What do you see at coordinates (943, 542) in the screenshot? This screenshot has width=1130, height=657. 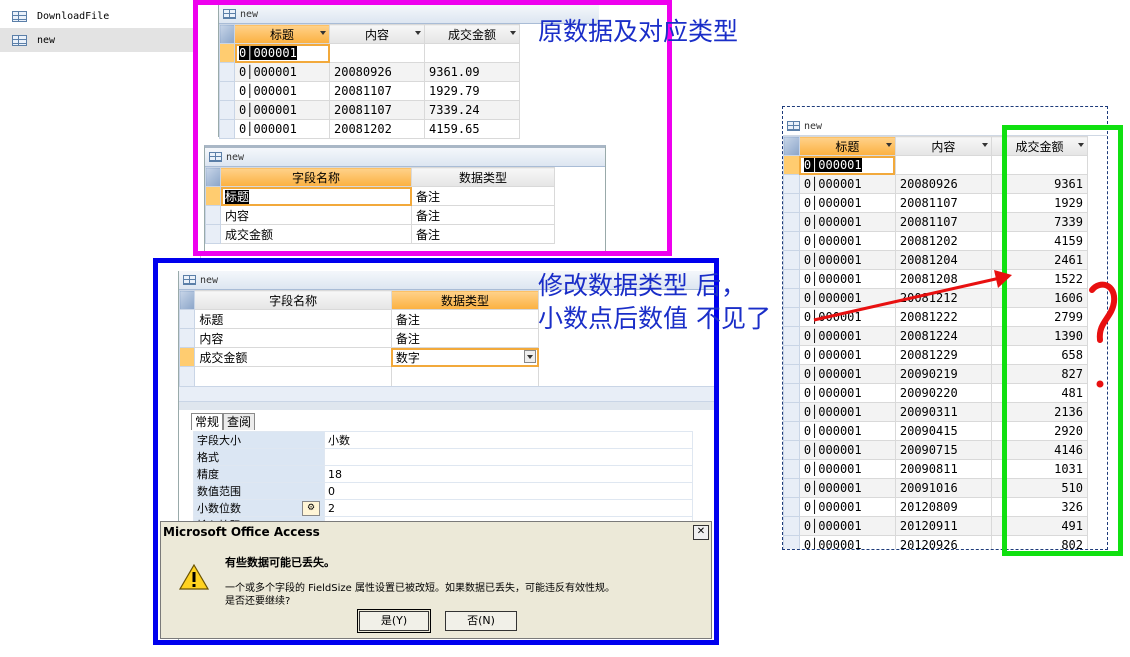 I see `table-cell: 20120926` at bounding box center [943, 542].